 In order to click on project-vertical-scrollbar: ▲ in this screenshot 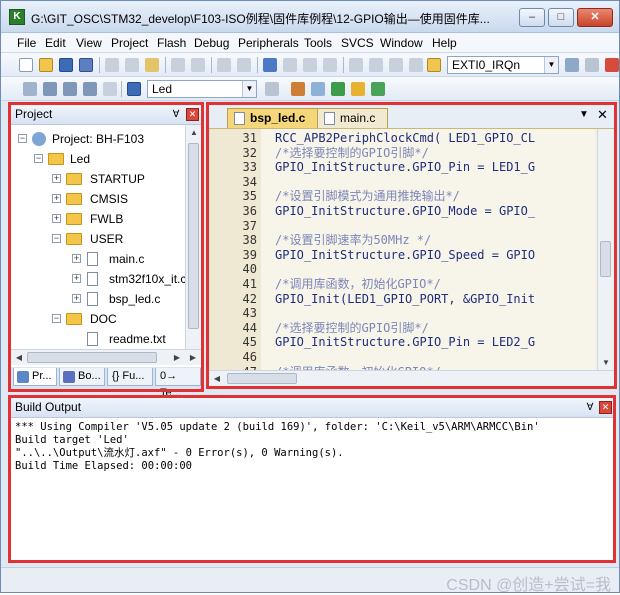, I will do `click(193, 237)`.